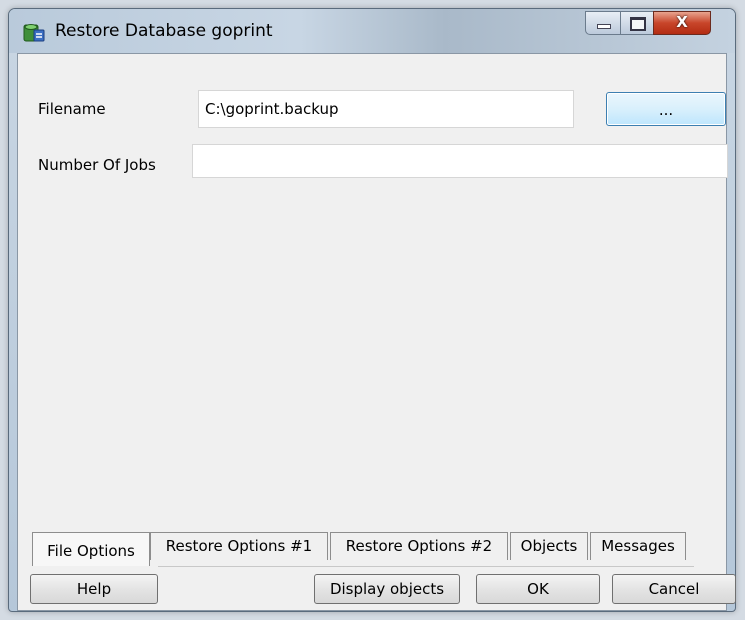 The width and height of the screenshot is (745, 620). Describe the element at coordinates (97, 165) in the screenshot. I see `number-of-jobs-label: Number Of Jobs` at that location.